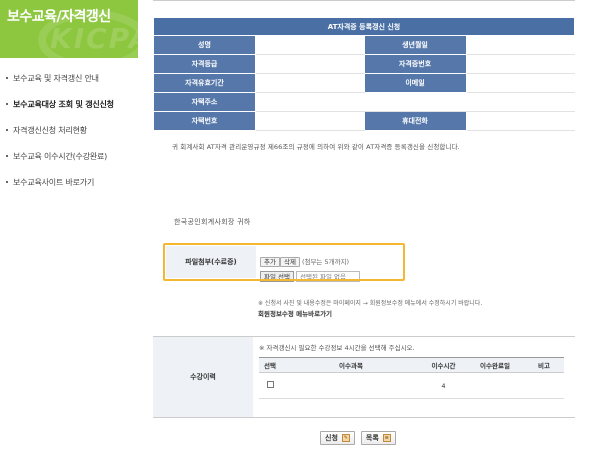  I want to click on grade-value, so click(310, 64).